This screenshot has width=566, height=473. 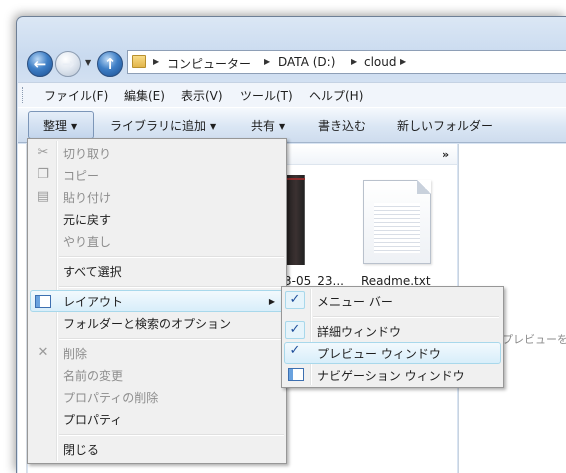 I want to click on organize-label: 整理, so click(x=55, y=126).